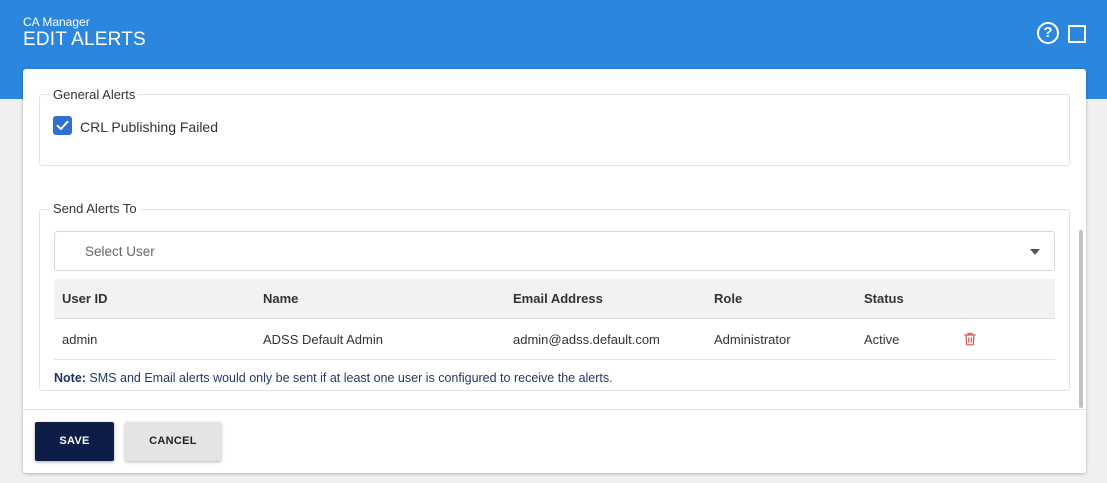  Describe the element at coordinates (149, 127) in the screenshot. I see `crl-publishing-failed-label: CRL Publishing Failed` at that location.